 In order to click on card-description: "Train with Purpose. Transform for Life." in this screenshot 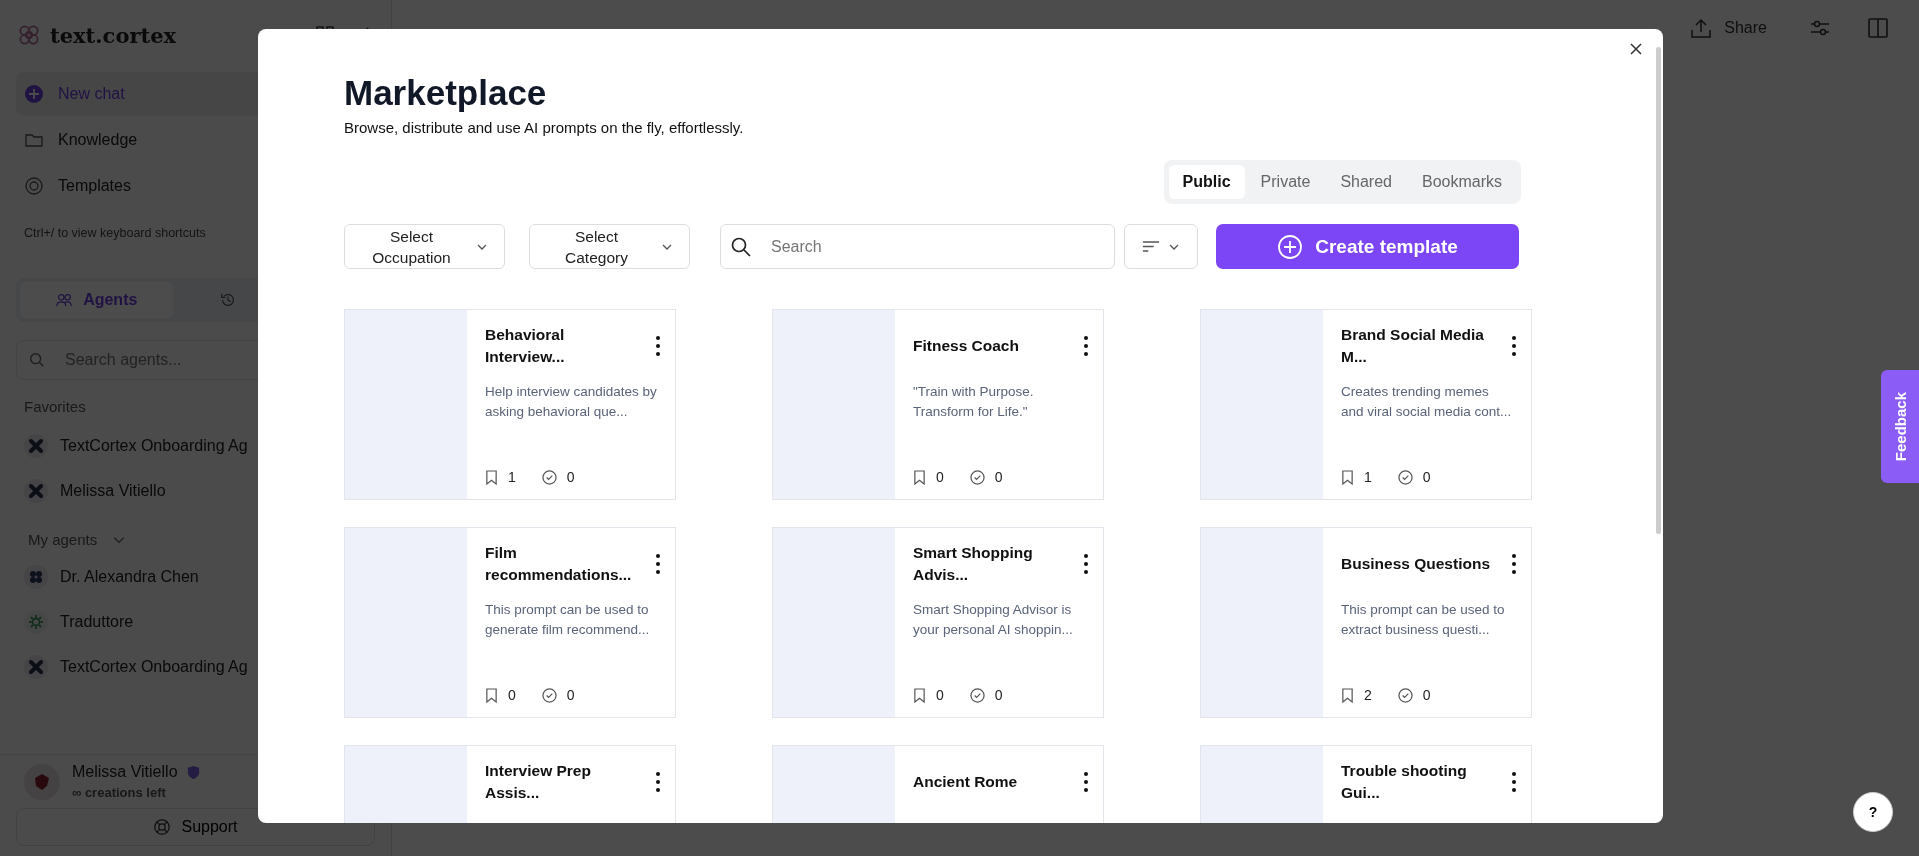, I will do `click(974, 402)`.